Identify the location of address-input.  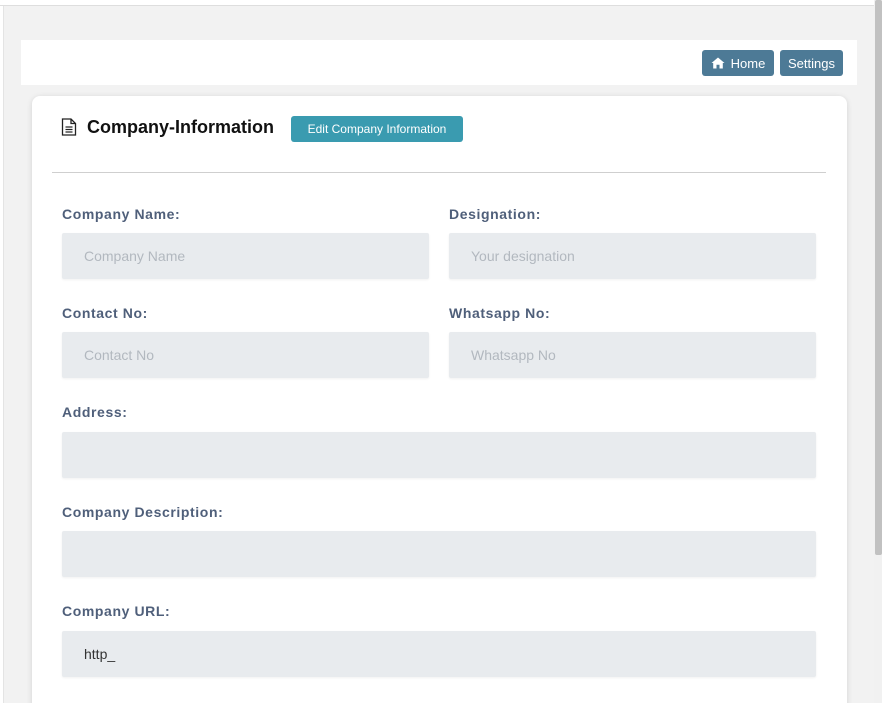
(439, 455).